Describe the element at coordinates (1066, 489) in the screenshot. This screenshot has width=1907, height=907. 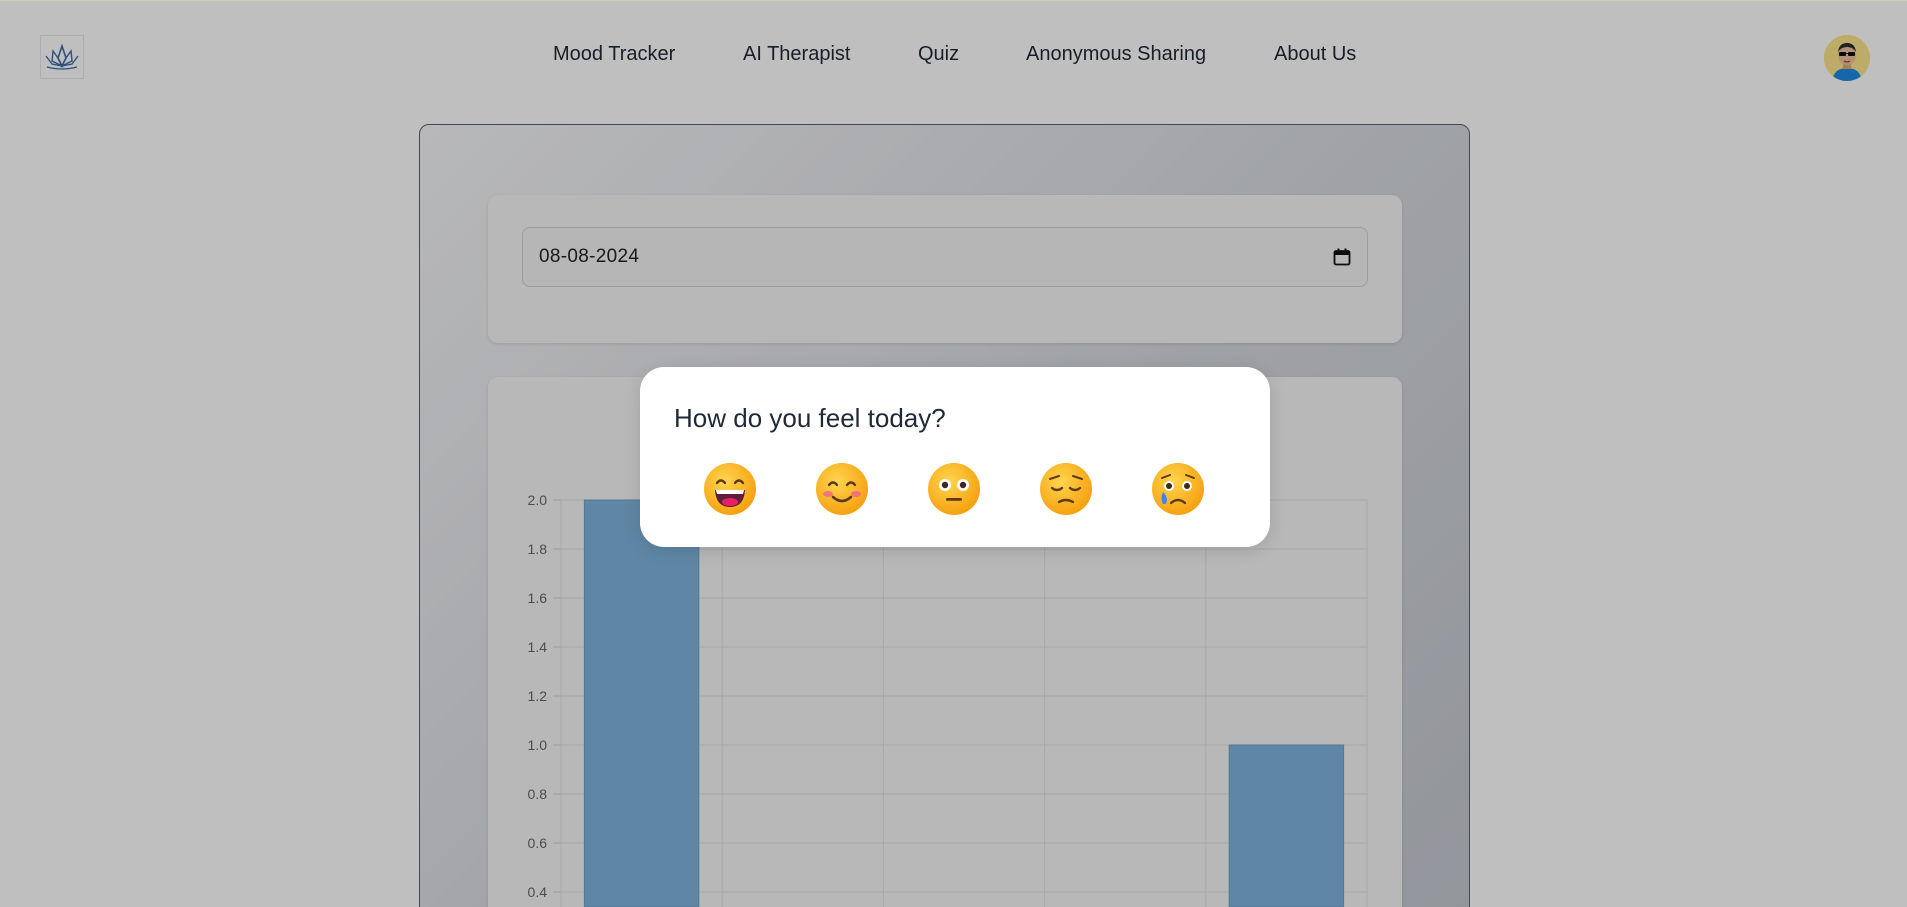
I see `pensive-face-icon` at that location.